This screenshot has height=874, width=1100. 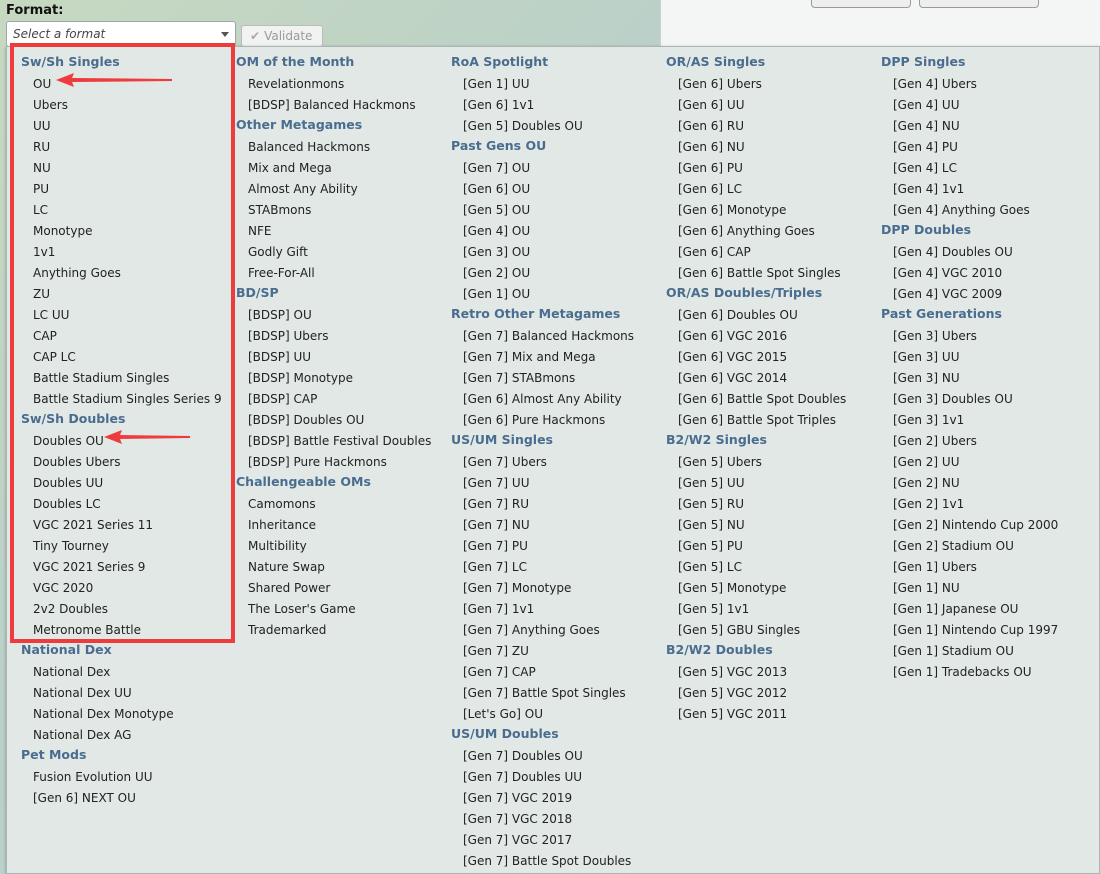 I want to click on validate-button: ✔ Validate, so click(x=282, y=36).